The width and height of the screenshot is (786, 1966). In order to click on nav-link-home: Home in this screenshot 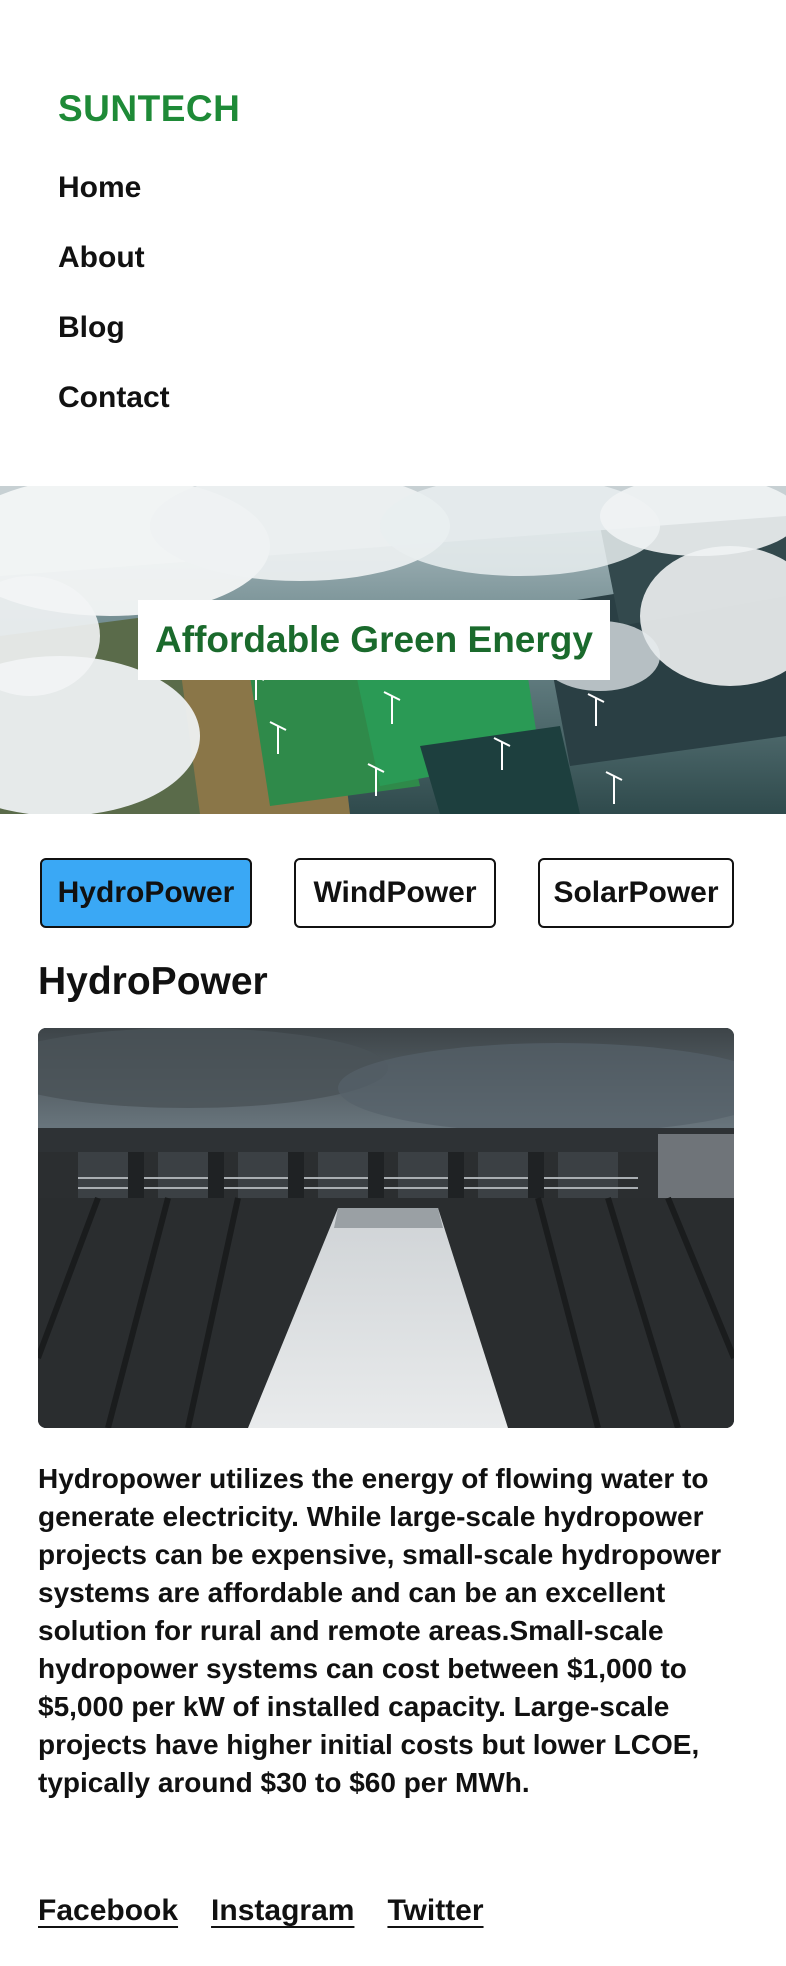, I will do `click(99, 188)`.